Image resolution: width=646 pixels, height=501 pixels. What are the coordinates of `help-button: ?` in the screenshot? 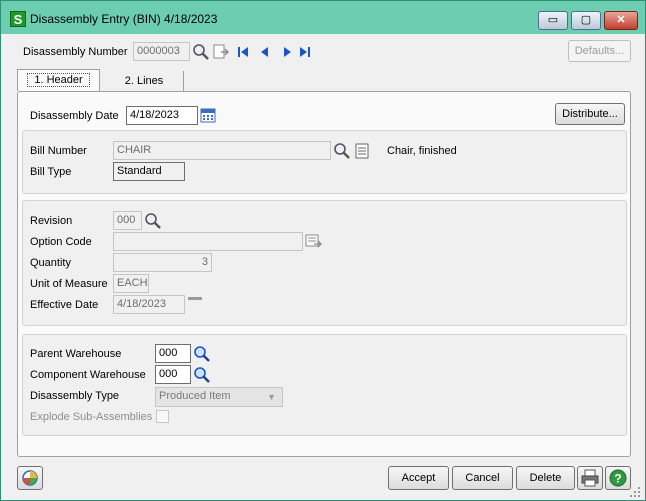 It's located at (618, 478).